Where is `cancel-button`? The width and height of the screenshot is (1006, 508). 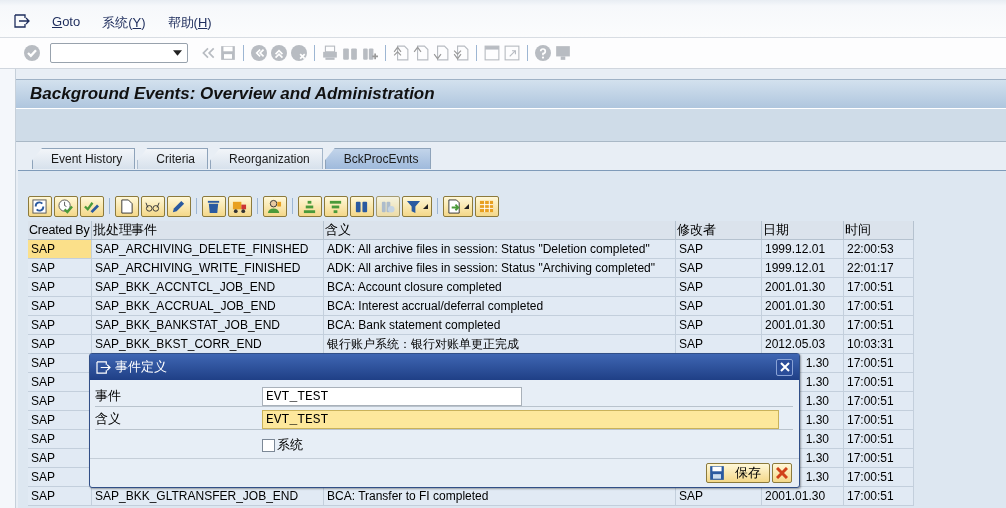
cancel-button is located at coordinates (782, 473).